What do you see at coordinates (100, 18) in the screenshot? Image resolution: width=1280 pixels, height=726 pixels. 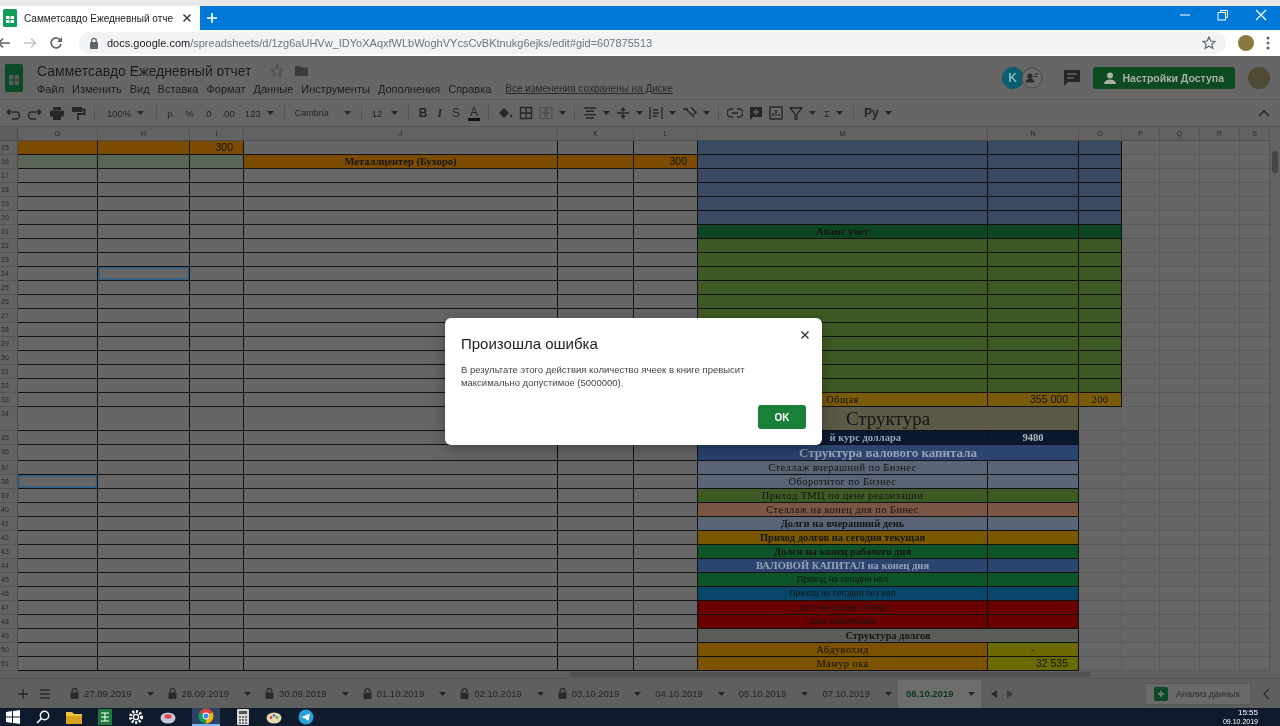 I see `browser-tab: Самметсавдо Ежедневный отче` at bounding box center [100, 18].